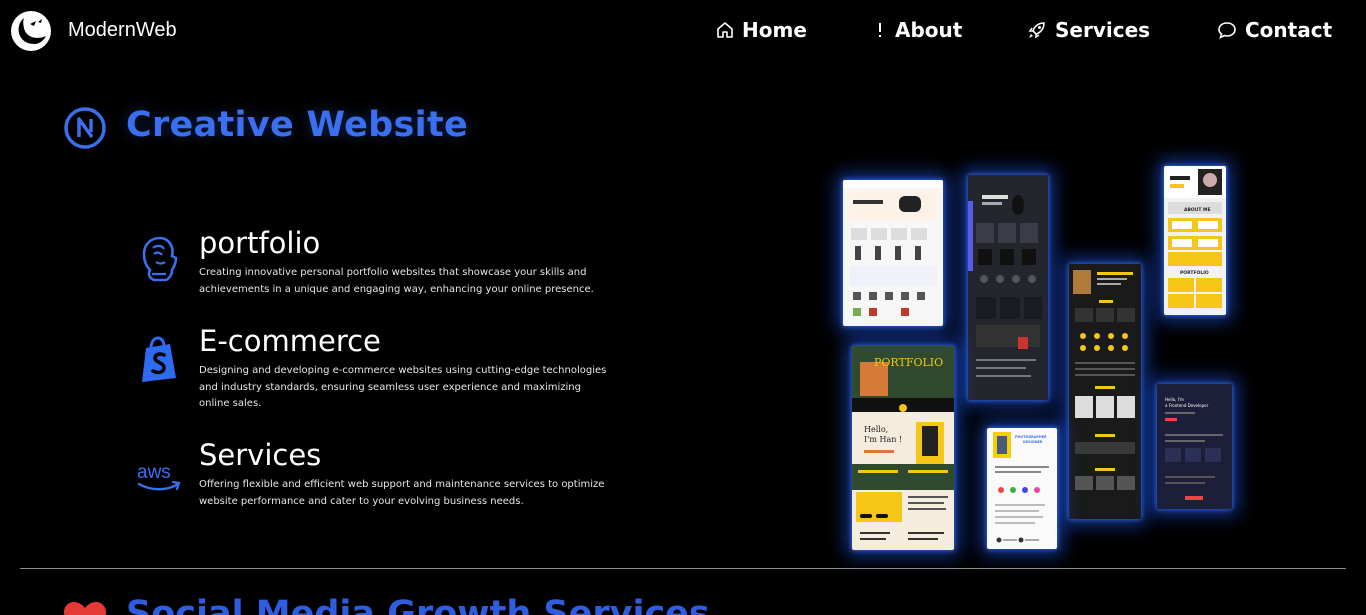 The height and width of the screenshot is (615, 1366). What do you see at coordinates (1195, 240) in the screenshot?
I see `mockup-about-me: ABOUT ME PORTFOLIO` at bounding box center [1195, 240].